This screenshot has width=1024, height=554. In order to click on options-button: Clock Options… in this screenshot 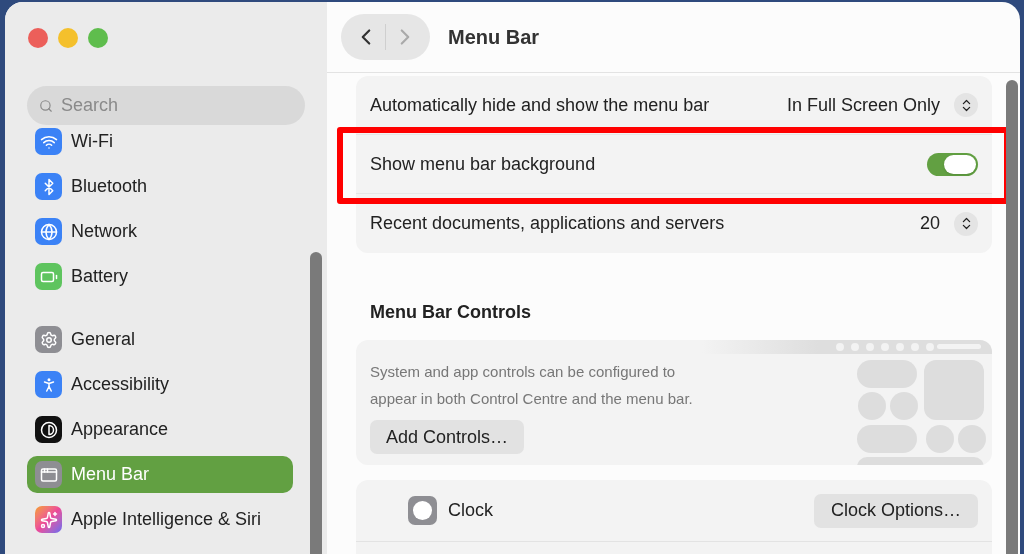, I will do `click(895, 510)`.